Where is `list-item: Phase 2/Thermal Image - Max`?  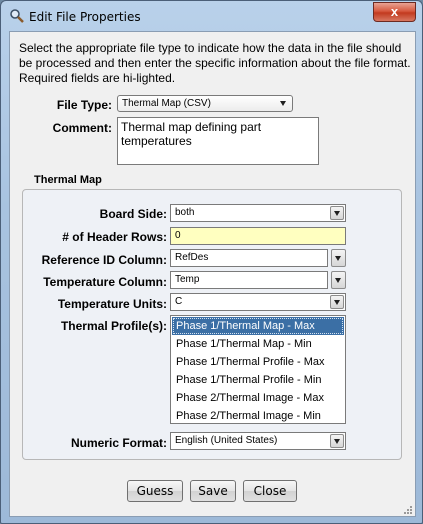 list-item: Phase 2/Thermal Image - Max is located at coordinates (258, 398).